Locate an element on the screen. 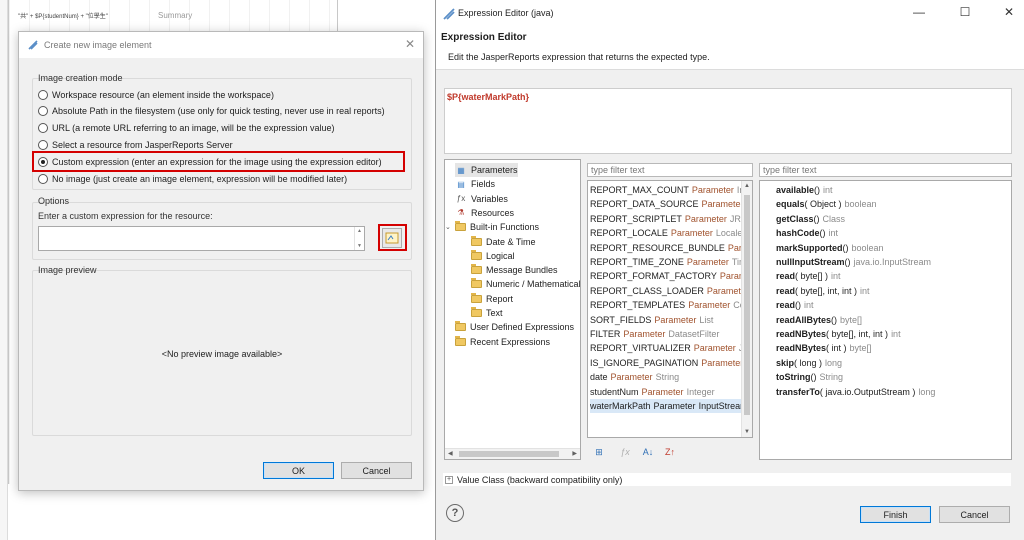 This screenshot has width=1024, height=540. collapse-icon: ⌄ is located at coordinates (449, 227).